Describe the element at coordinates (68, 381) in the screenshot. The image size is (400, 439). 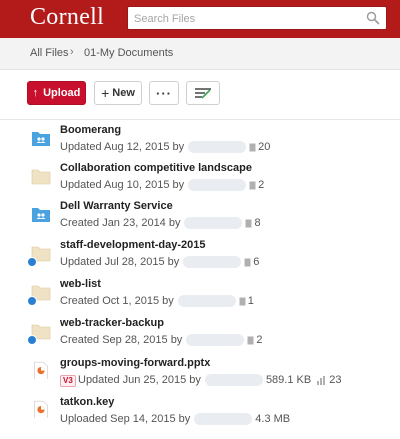
I see `version-badge: V3` at that location.